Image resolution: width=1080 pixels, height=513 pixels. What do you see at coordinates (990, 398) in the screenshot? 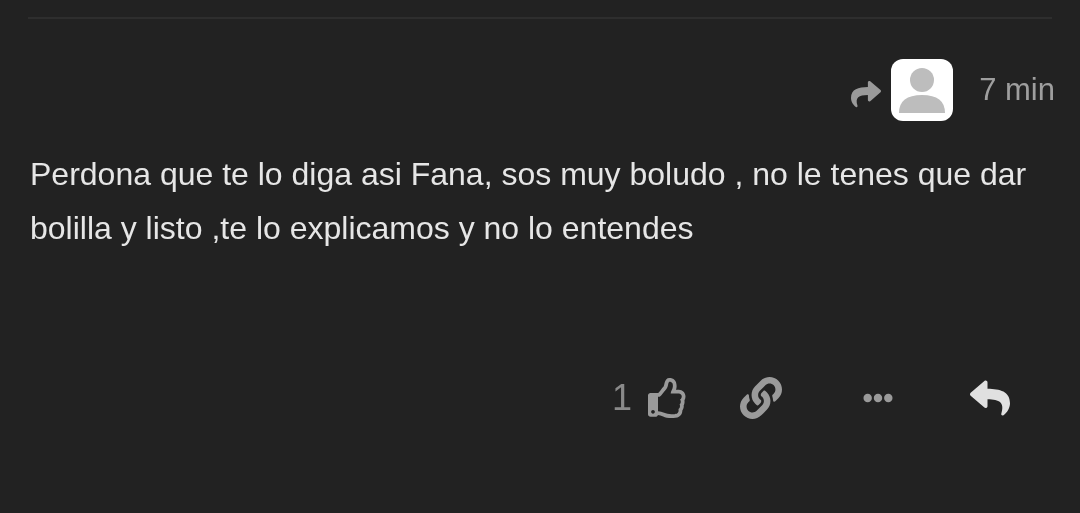
I see `reply-icon` at bounding box center [990, 398].